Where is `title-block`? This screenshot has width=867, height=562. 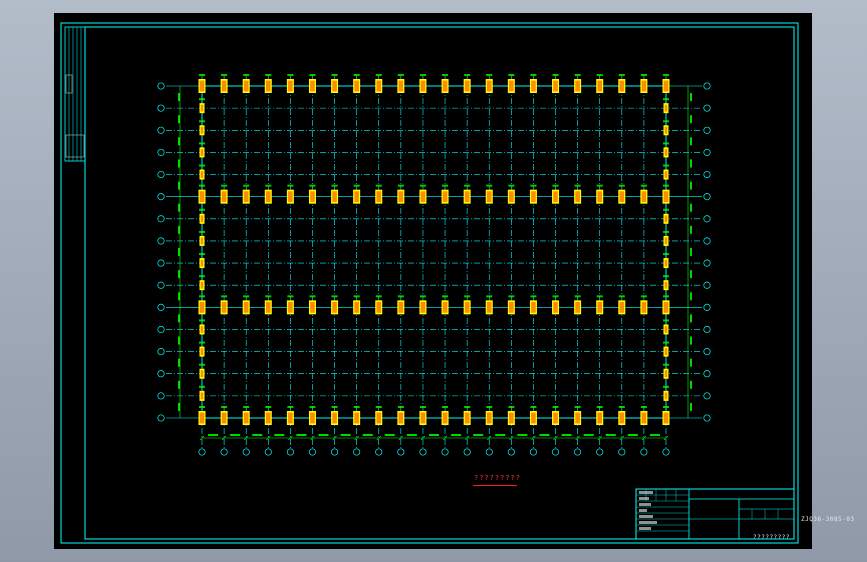 title-block is located at coordinates (715, 514).